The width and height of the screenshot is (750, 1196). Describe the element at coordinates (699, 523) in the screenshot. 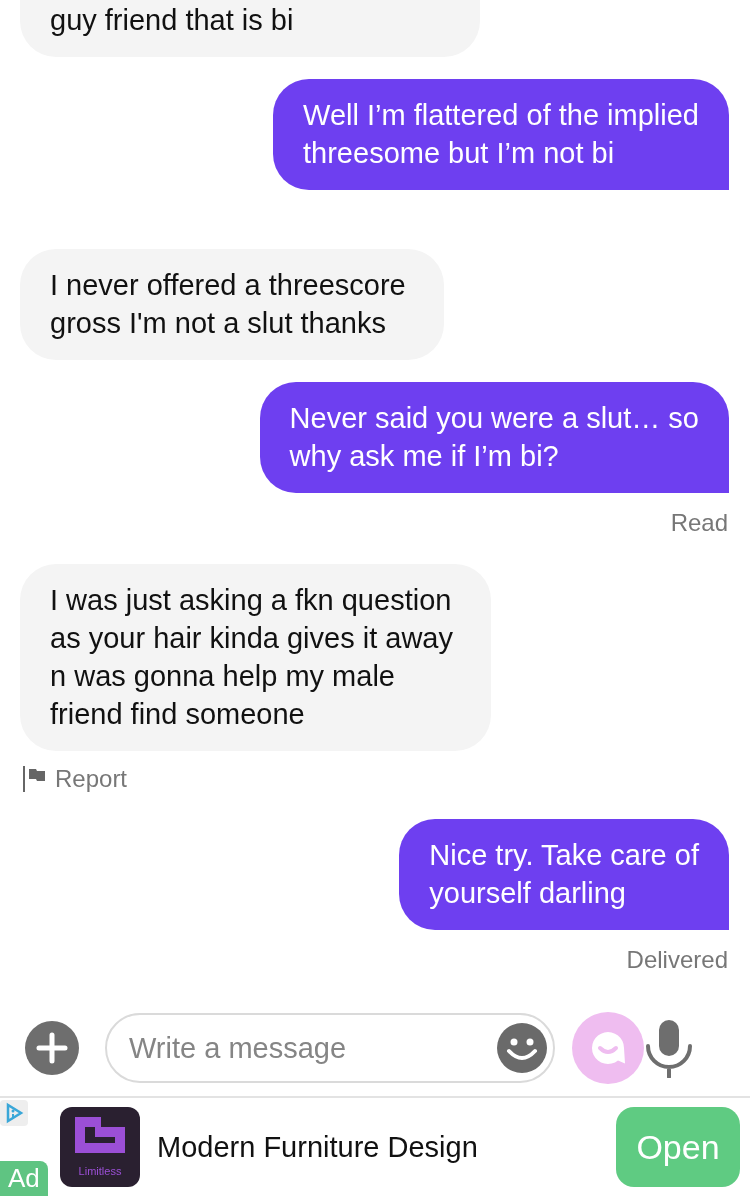

I see `message-status: Read` at that location.